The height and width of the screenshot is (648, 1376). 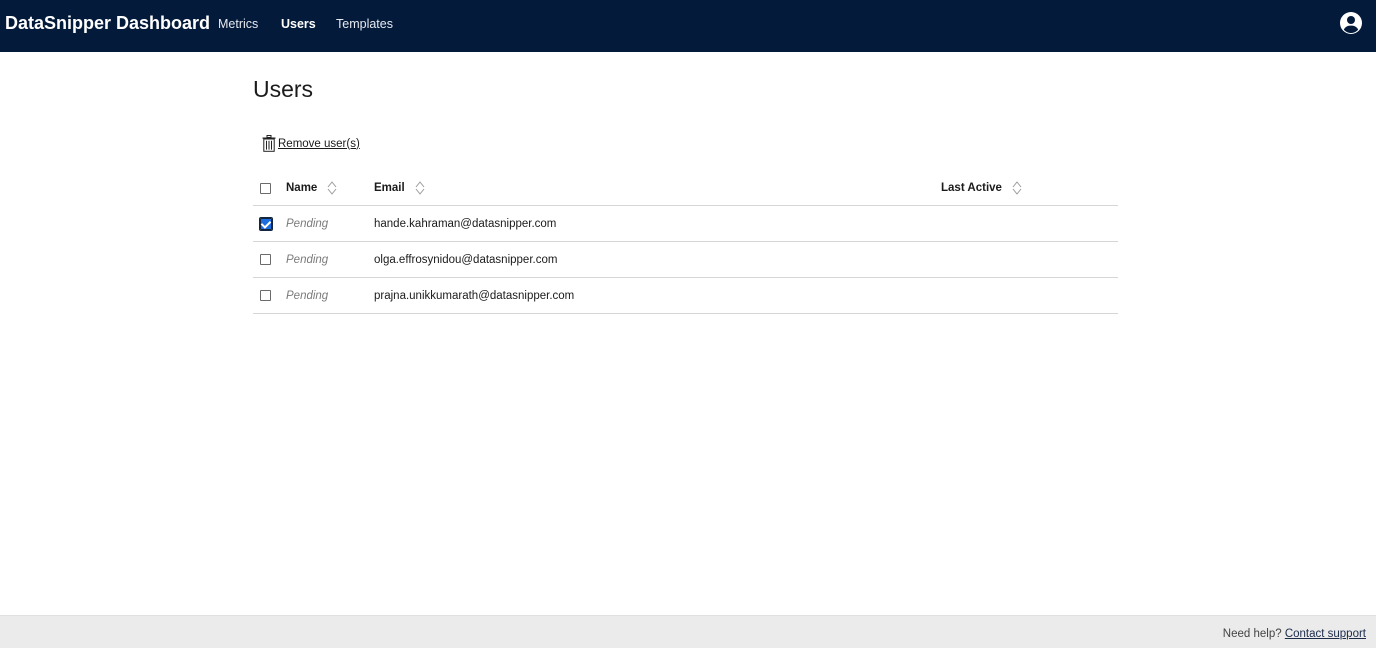 I want to click on nav-templates: Templates, so click(x=364, y=24).